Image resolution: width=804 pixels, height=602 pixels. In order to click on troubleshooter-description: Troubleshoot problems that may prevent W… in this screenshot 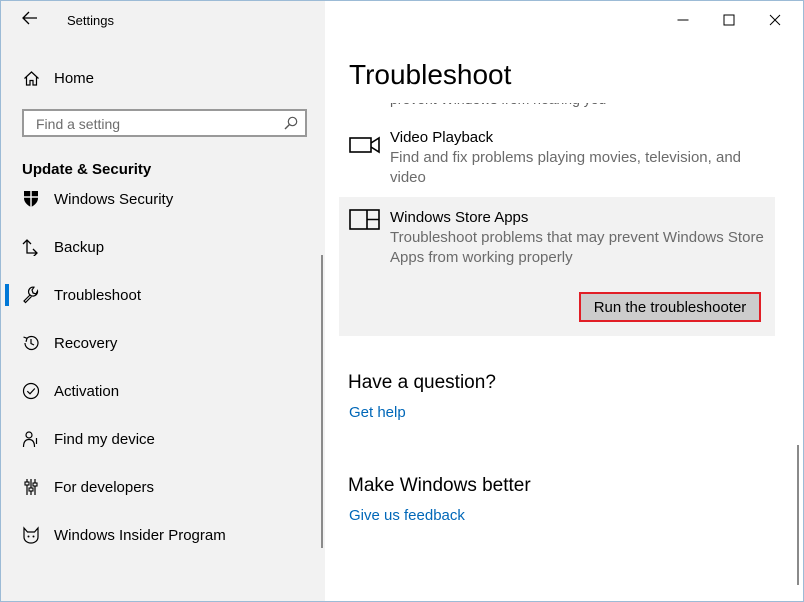, I will do `click(577, 247)`.